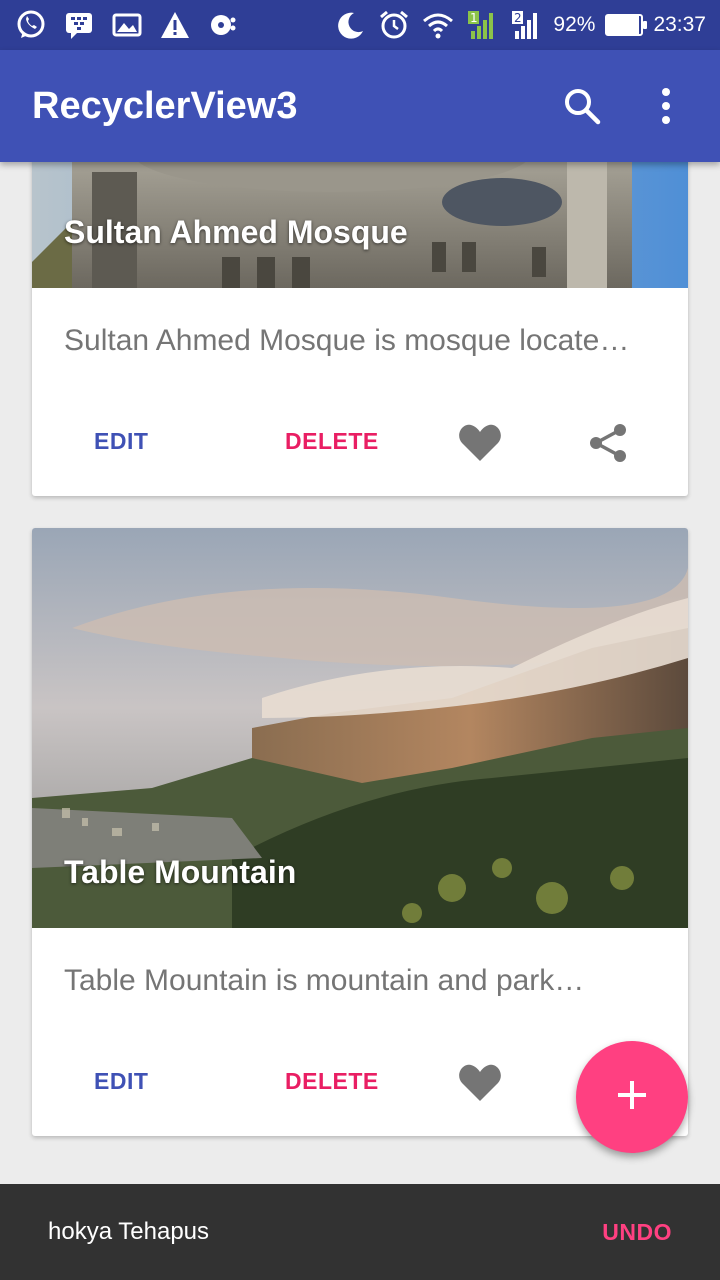 The width and height of the screenshot is (720, 1280). Describe the element at coordinates (223, 25) in the screenshot. I see `sync-icon` at that location.